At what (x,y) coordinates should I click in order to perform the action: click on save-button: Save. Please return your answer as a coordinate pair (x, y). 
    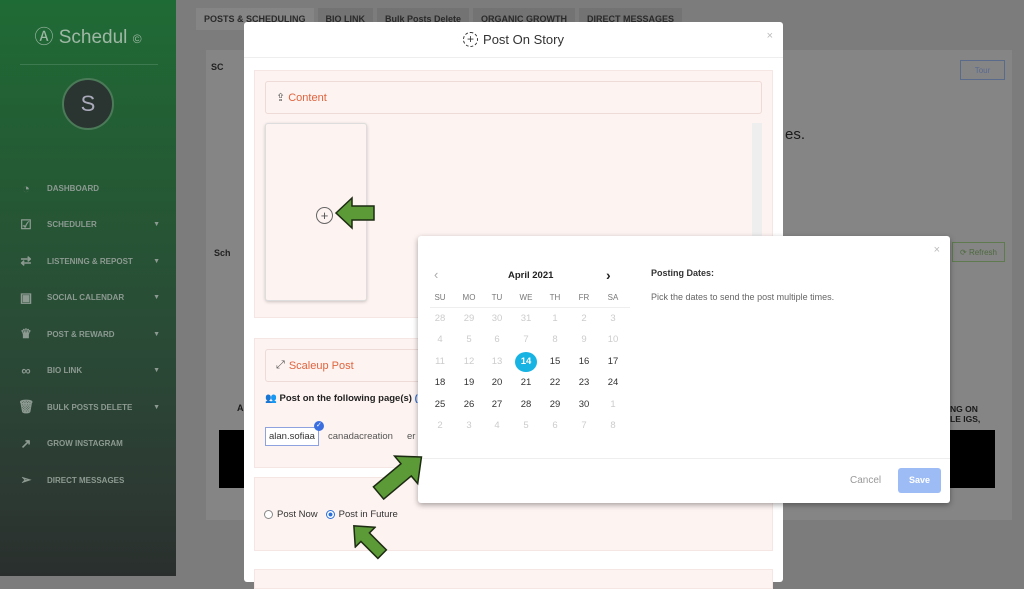
    Looking at the image, I should click on (919, 480).